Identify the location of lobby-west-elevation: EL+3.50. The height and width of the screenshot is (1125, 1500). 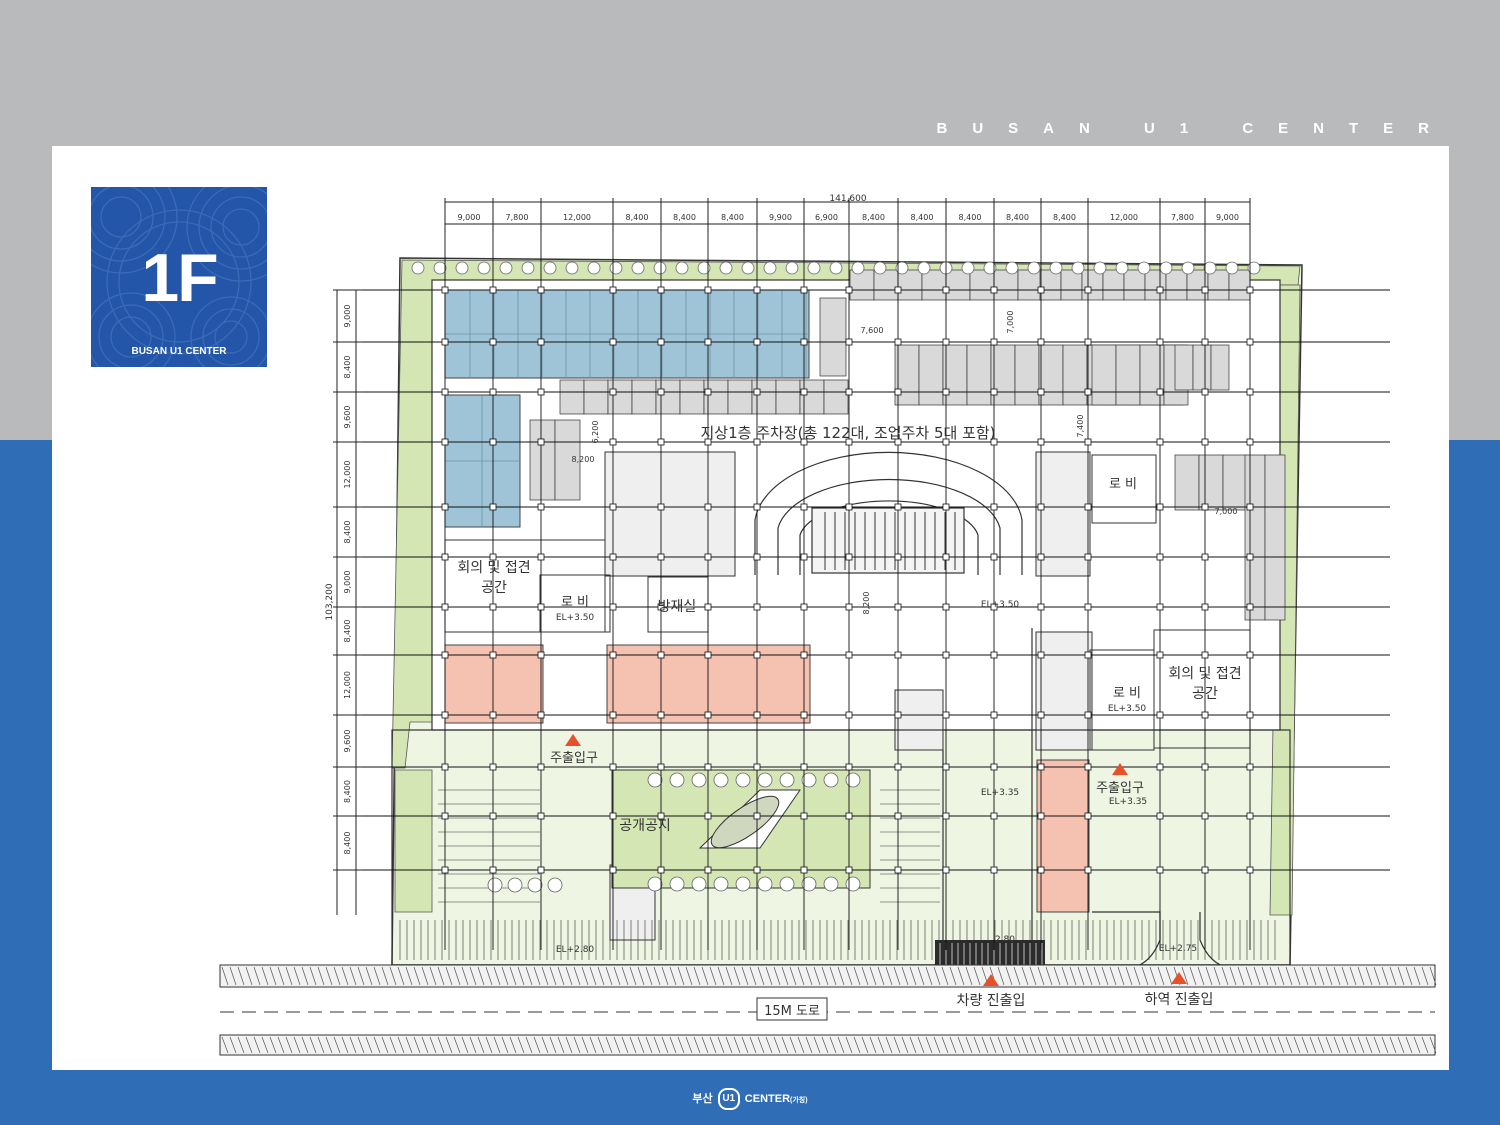
(575, 618).